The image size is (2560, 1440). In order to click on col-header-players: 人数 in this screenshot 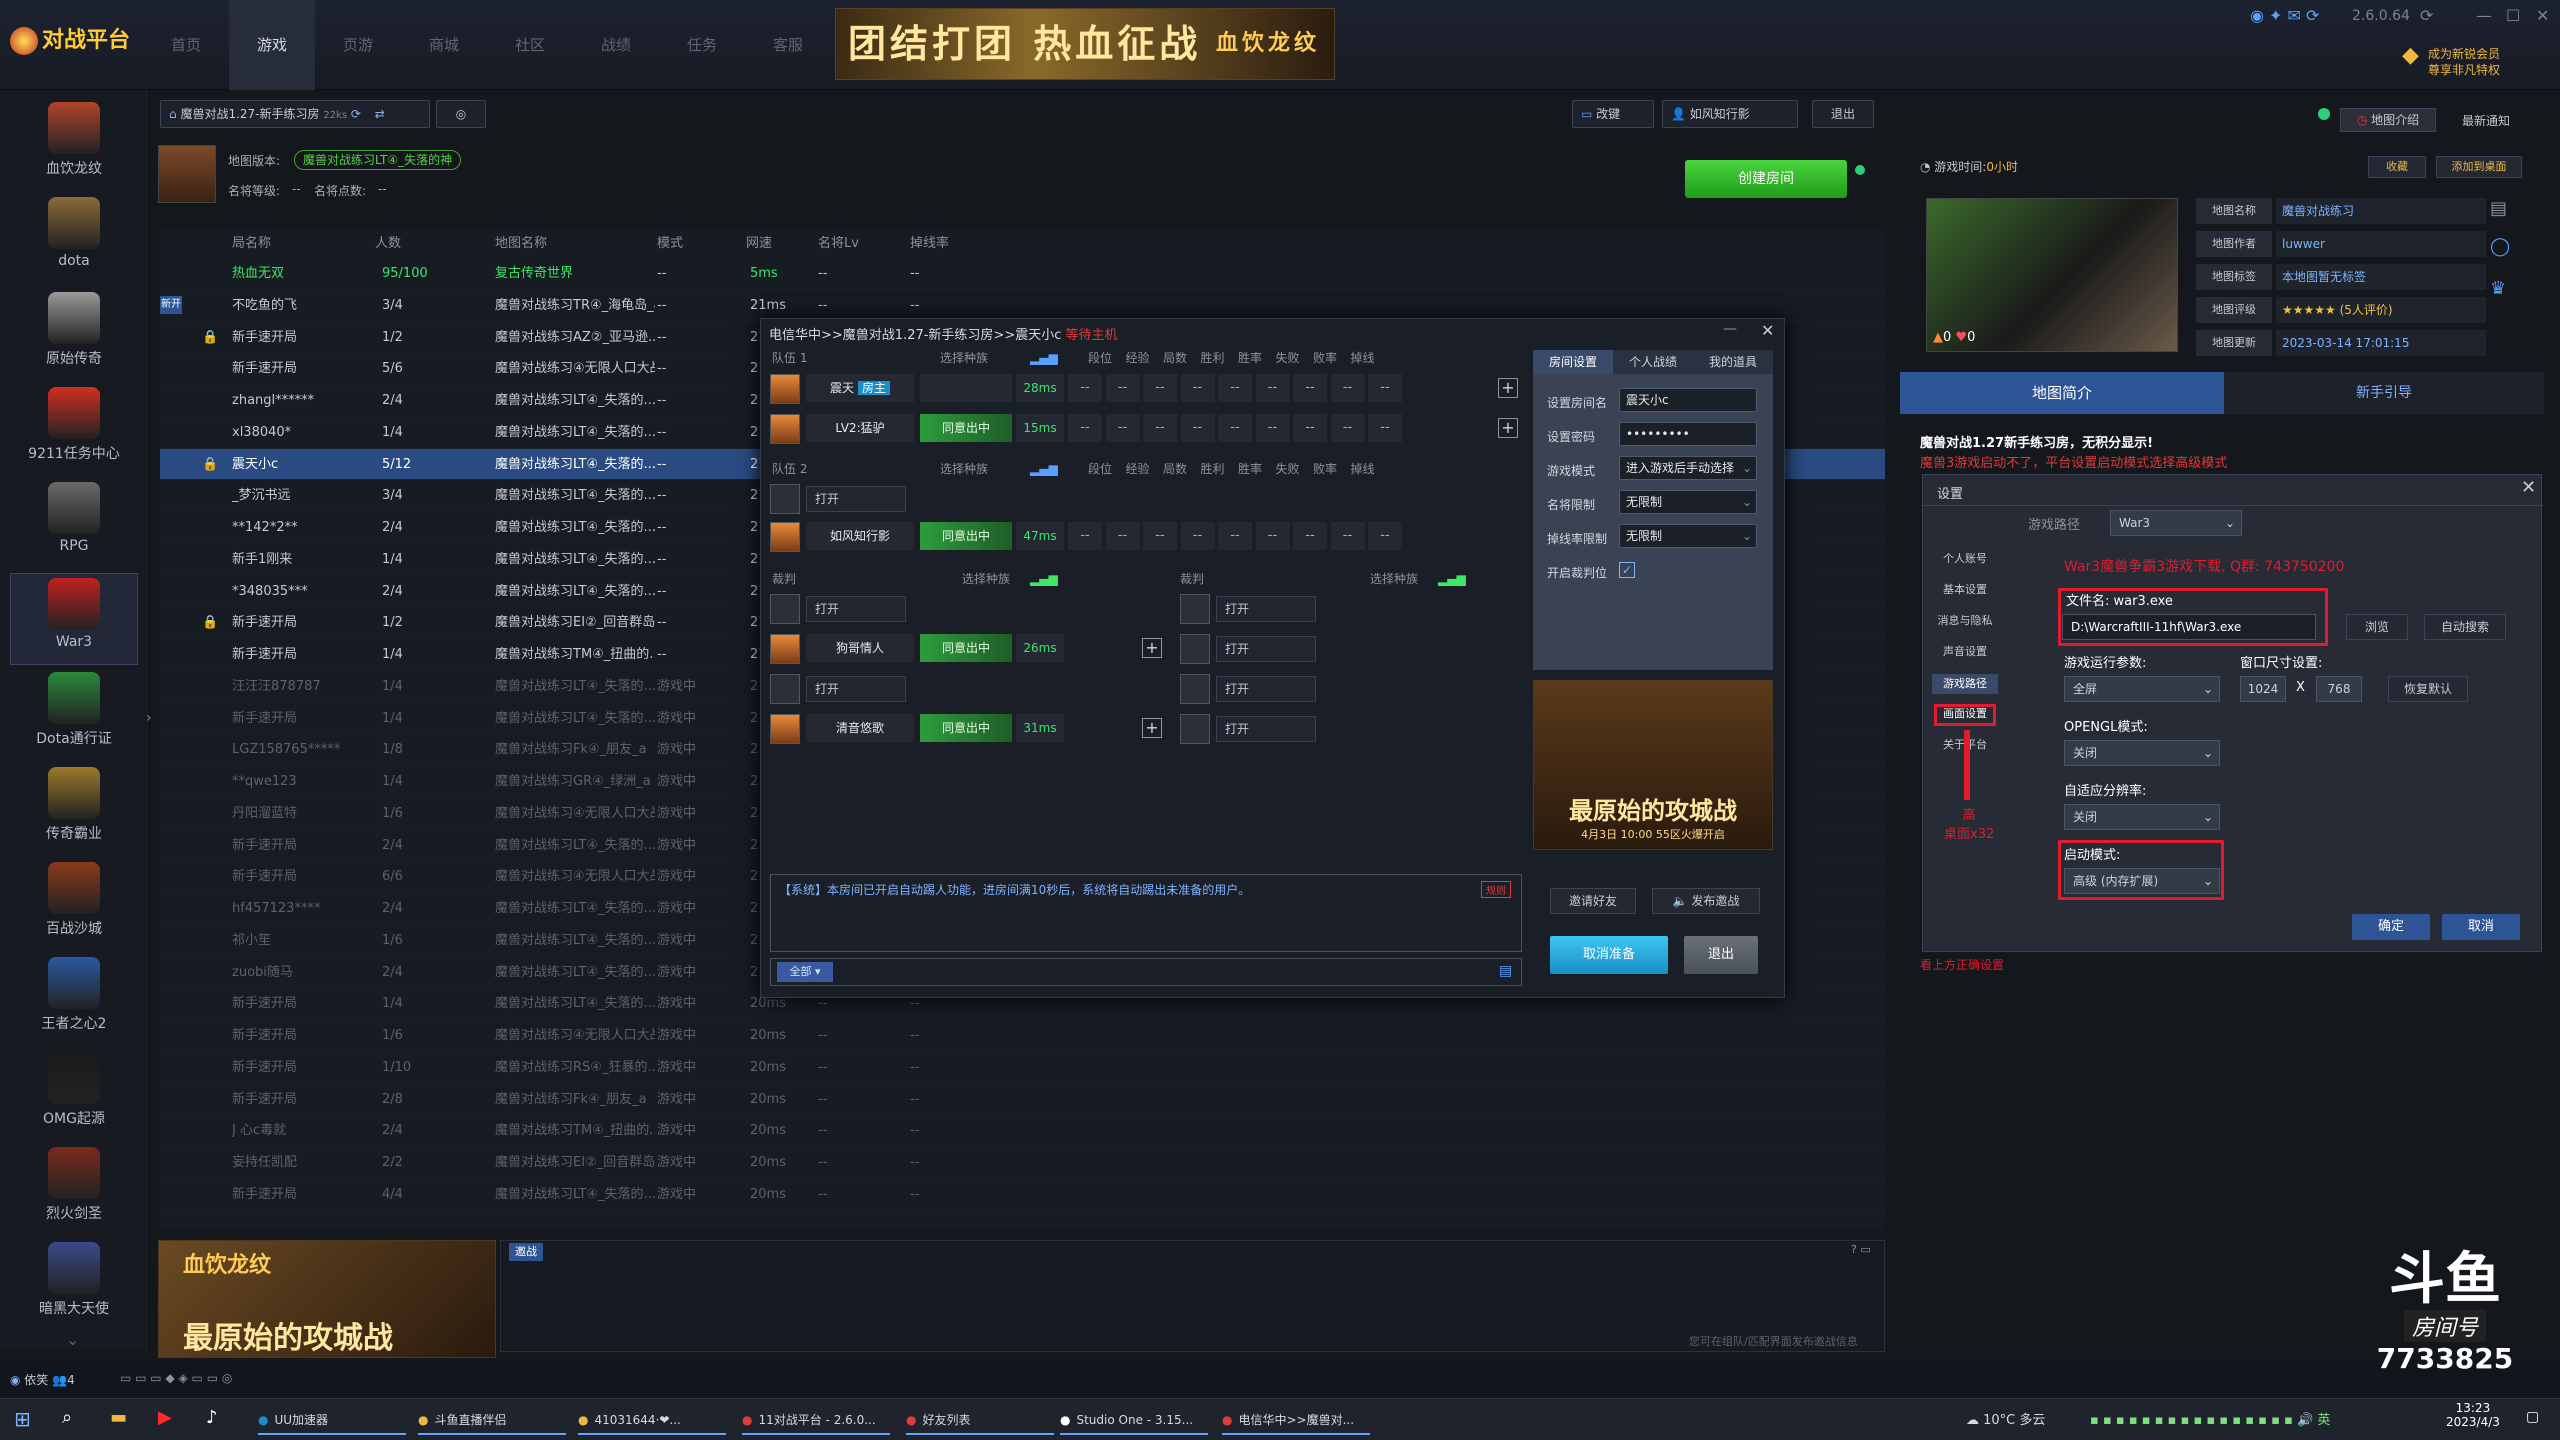, I will do `click(388, 244)`.